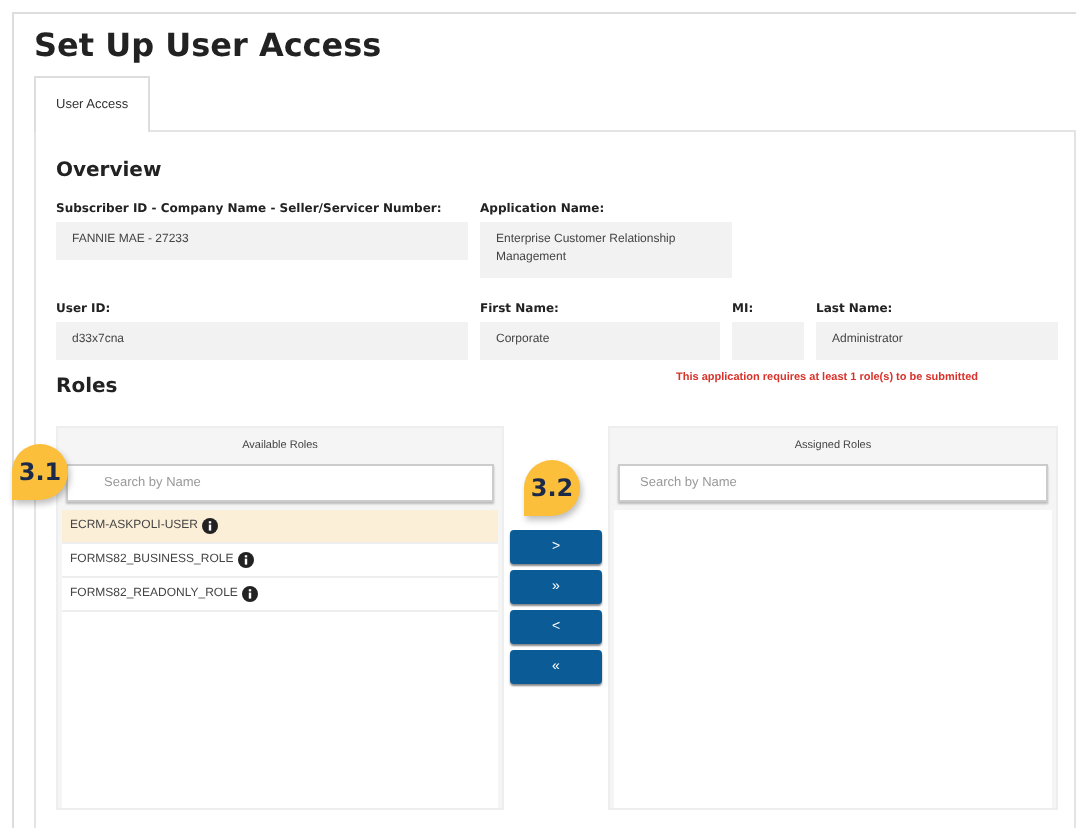  I want to click on section-heading: Roles, so click(87, 387).